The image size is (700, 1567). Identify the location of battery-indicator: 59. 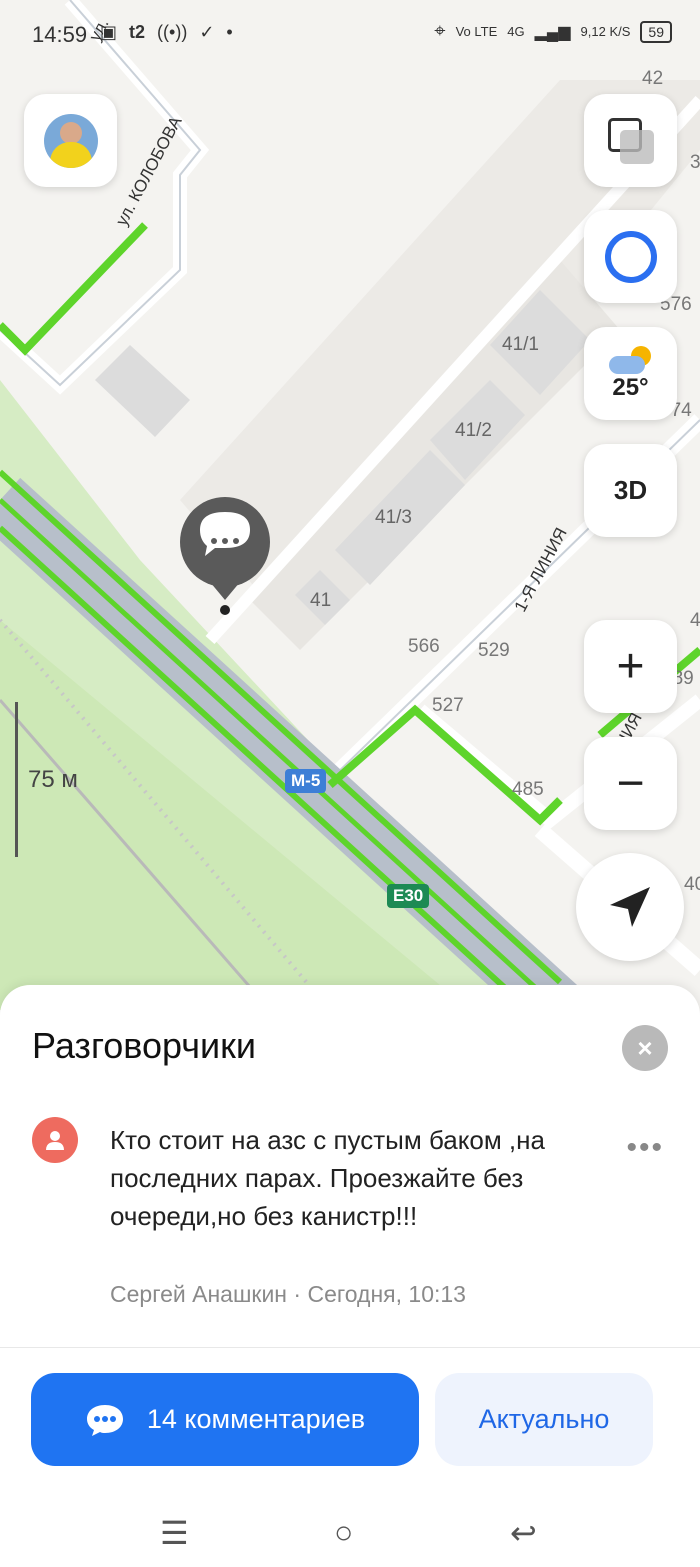
(656, 31).